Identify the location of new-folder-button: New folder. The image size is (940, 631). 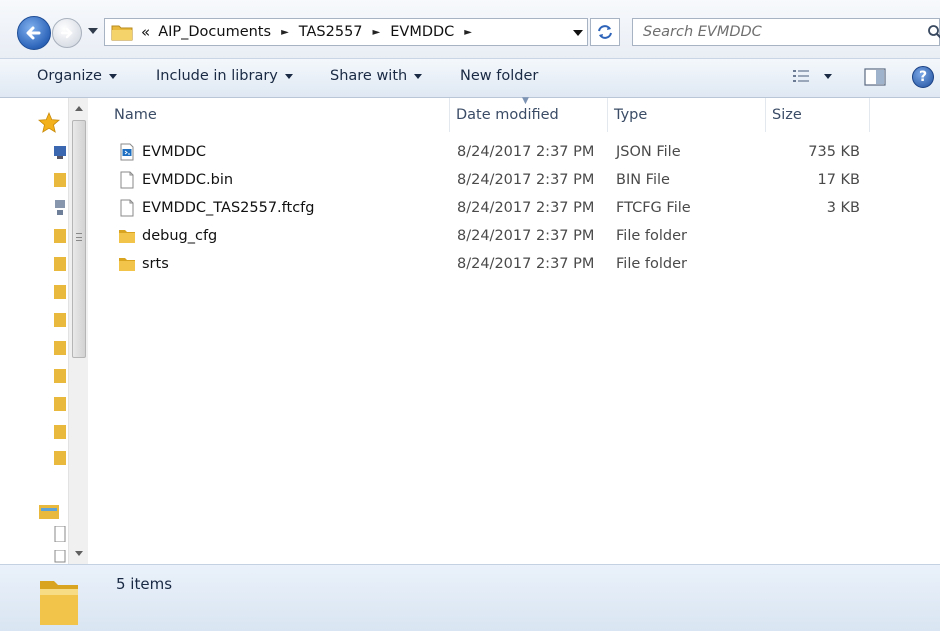
(499, 76).